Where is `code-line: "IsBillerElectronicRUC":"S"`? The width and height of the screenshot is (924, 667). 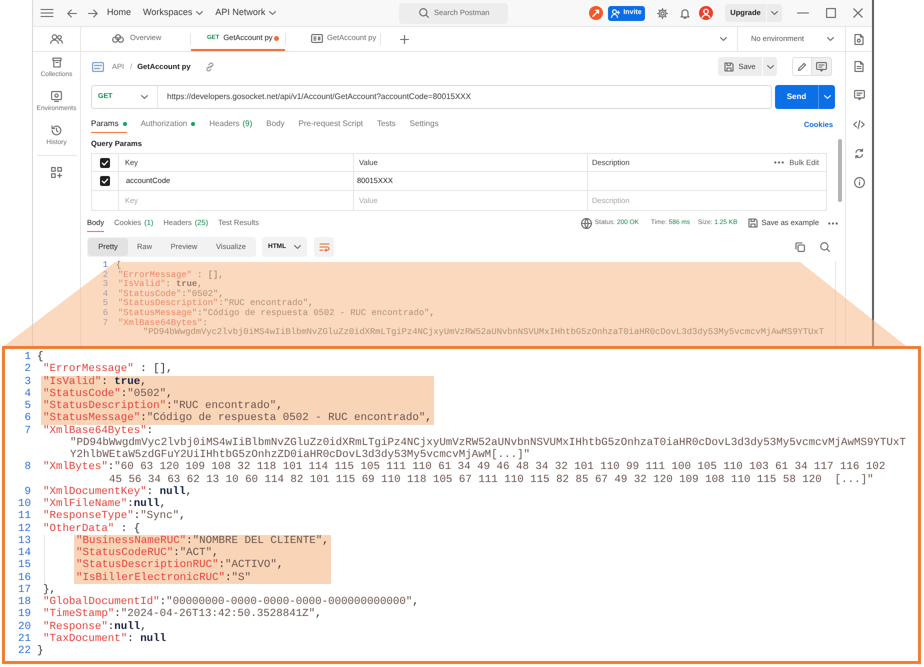
code-line: "IsBillerElectronicRUC":"S" is located at coordinates (163, 578).